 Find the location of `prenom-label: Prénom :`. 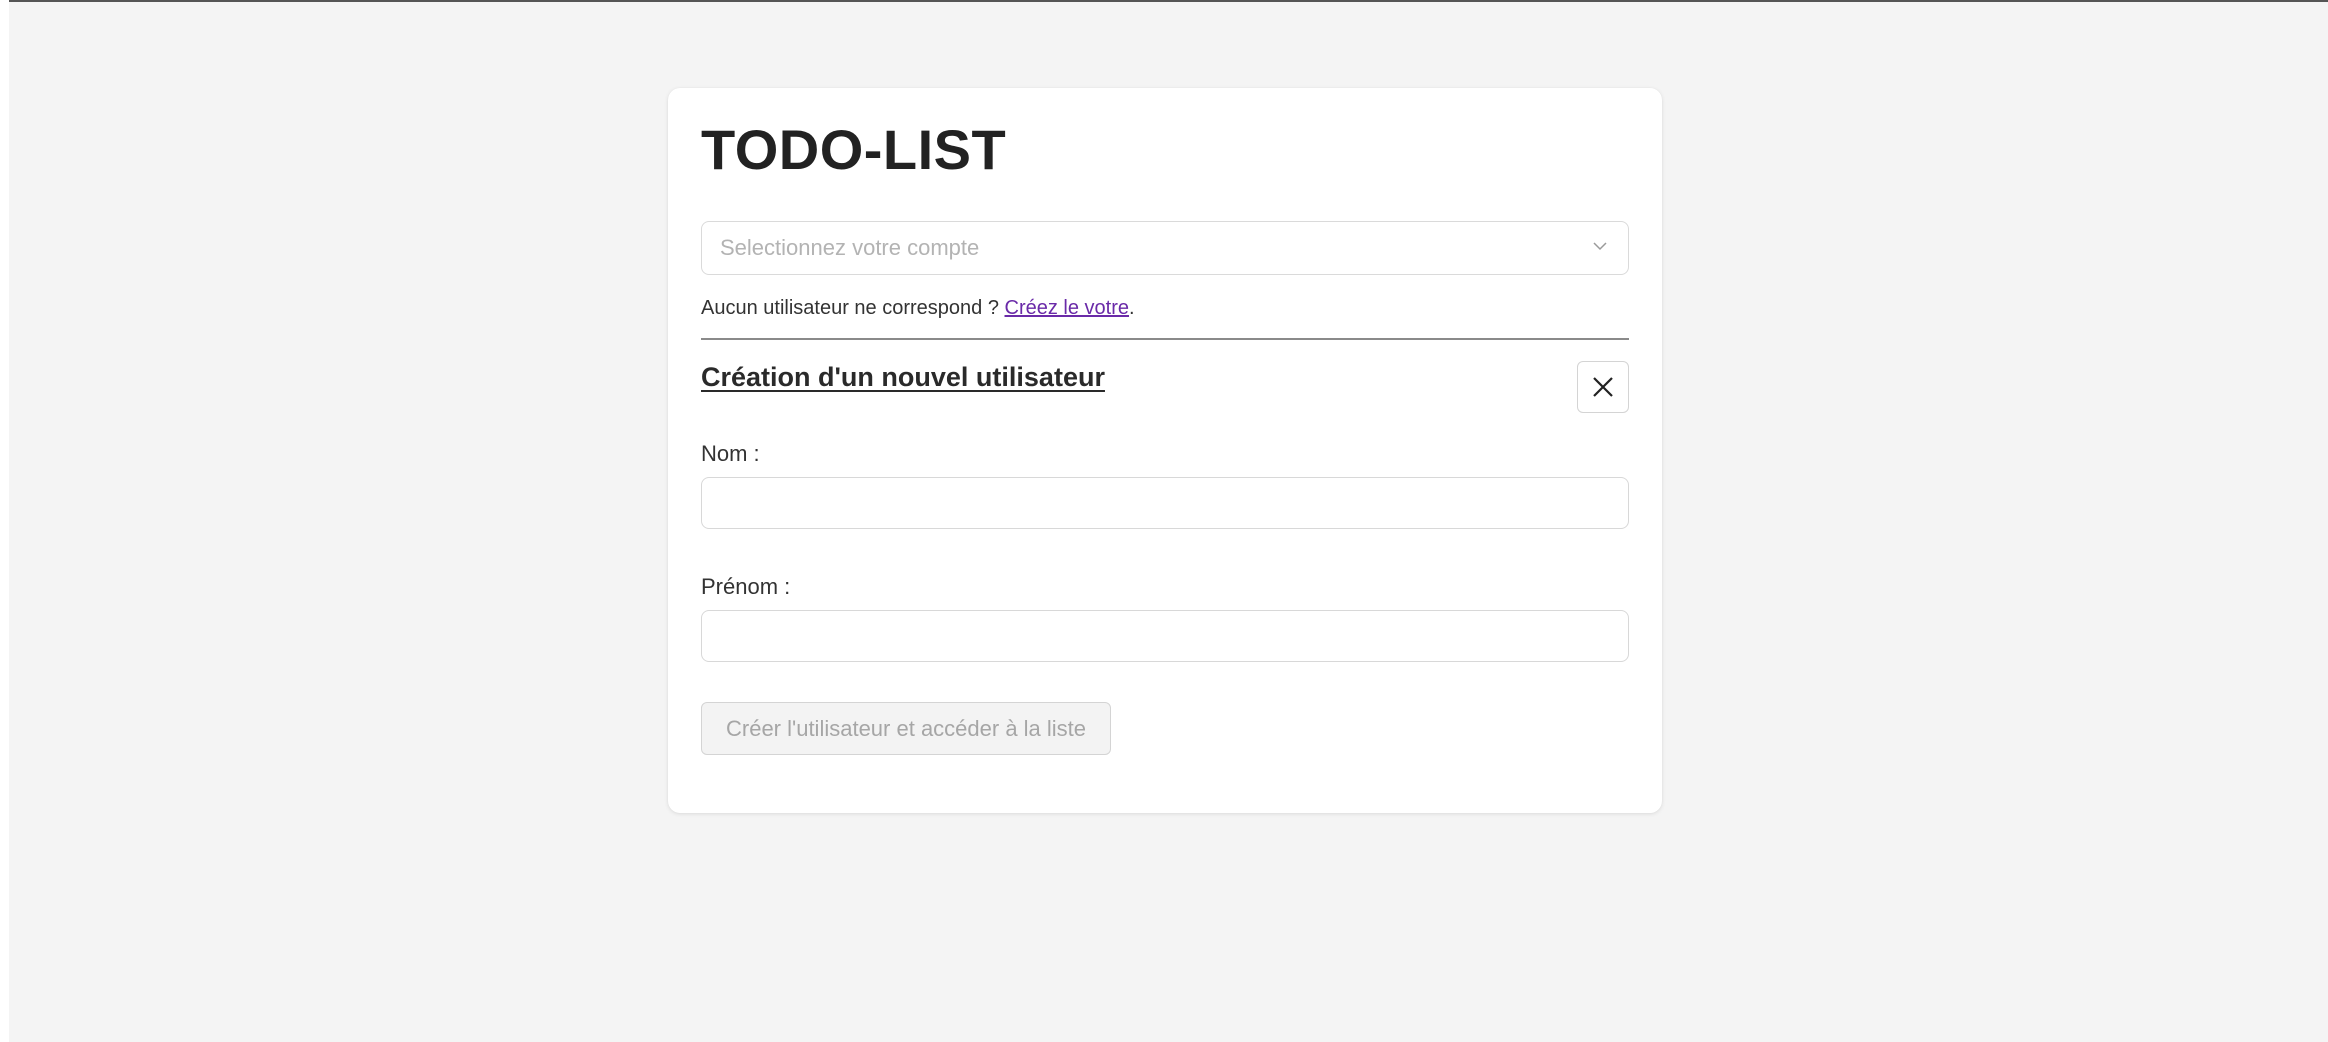

prenom-label: Prénom : is located at coordinates (746, 586).